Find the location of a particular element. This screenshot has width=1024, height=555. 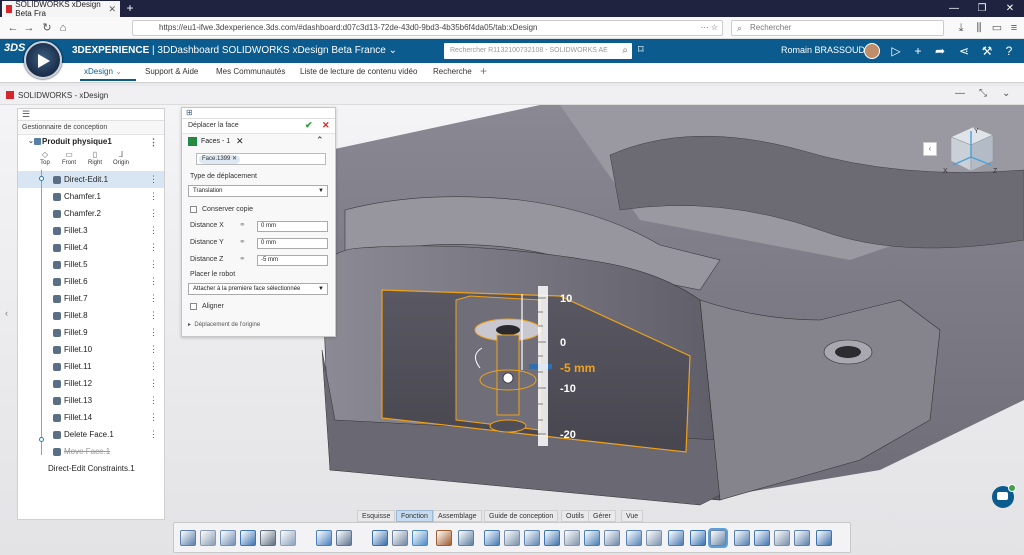

download-icon: ⤓ is located at coordinates (961, 28).